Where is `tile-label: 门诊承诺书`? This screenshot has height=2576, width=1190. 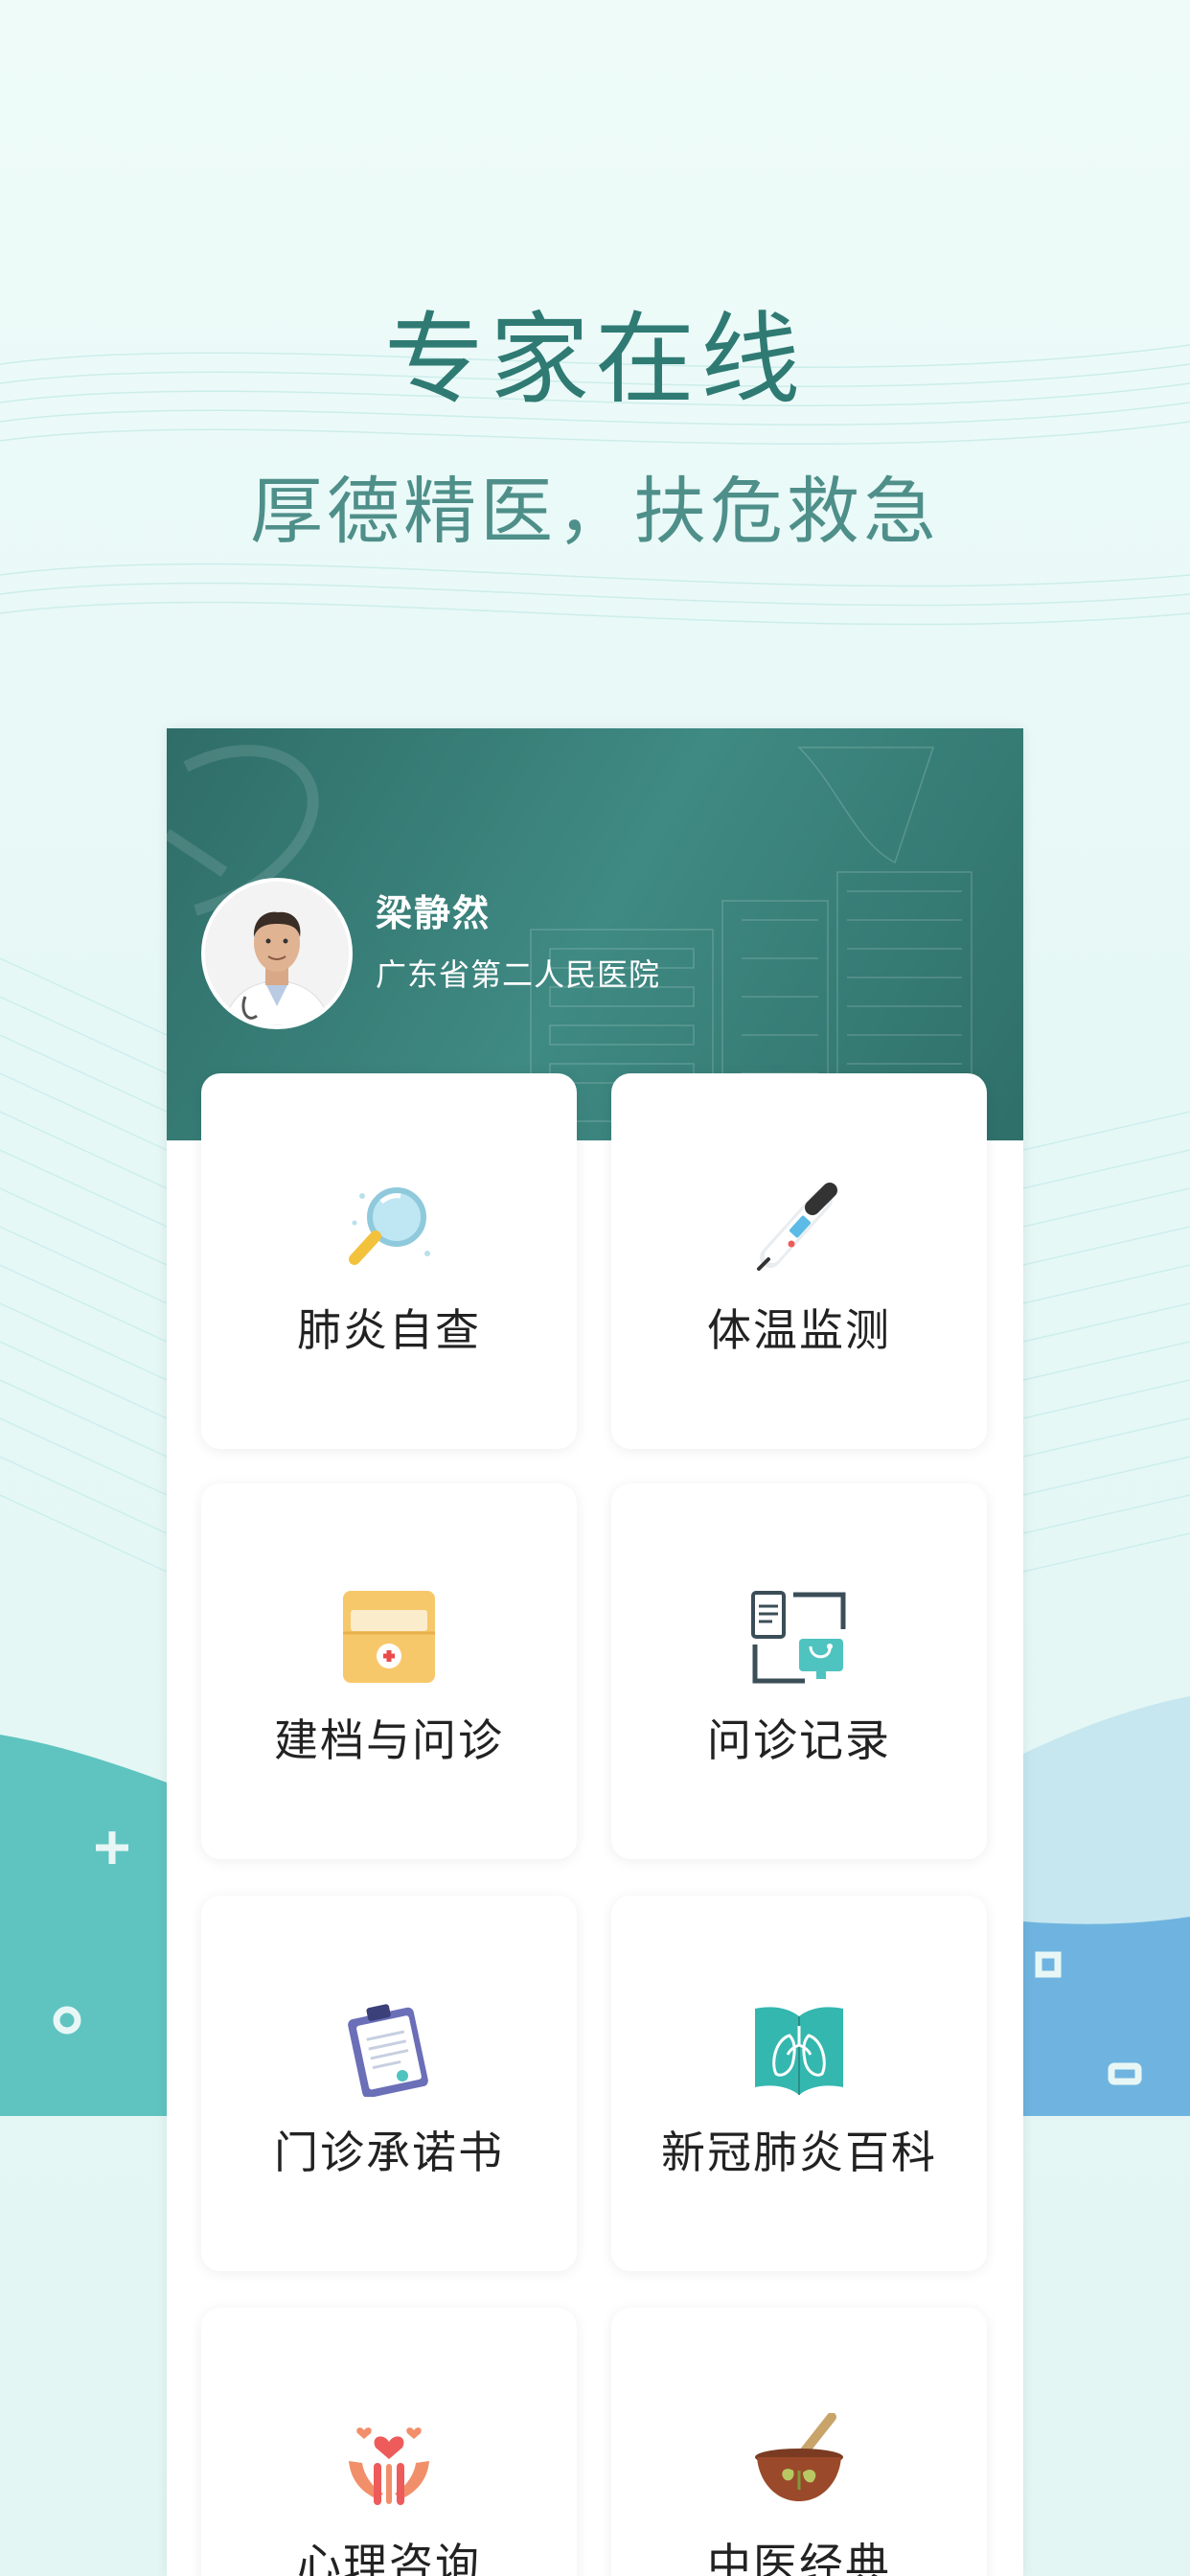 tile-label: 门诊承诺书 is located at coordinates (389, 2152).